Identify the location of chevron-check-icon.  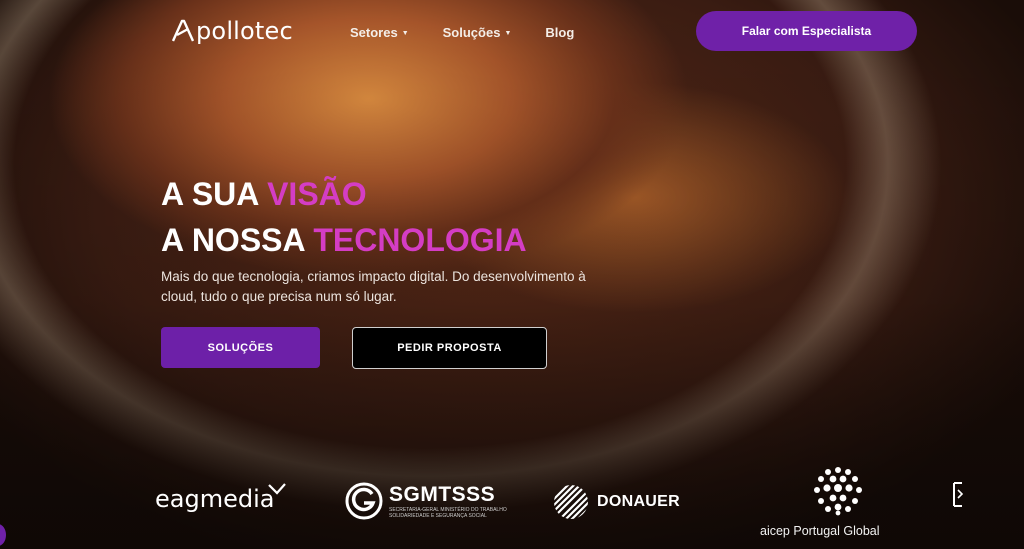
(277, 489).